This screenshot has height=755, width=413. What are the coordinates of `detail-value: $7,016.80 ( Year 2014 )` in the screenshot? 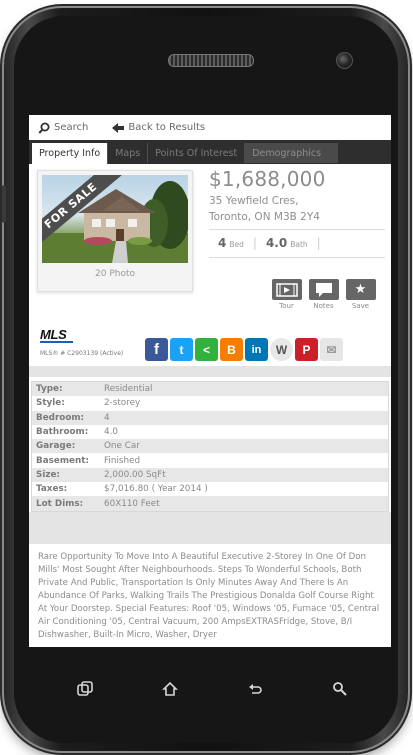 It's located at (156, 489).